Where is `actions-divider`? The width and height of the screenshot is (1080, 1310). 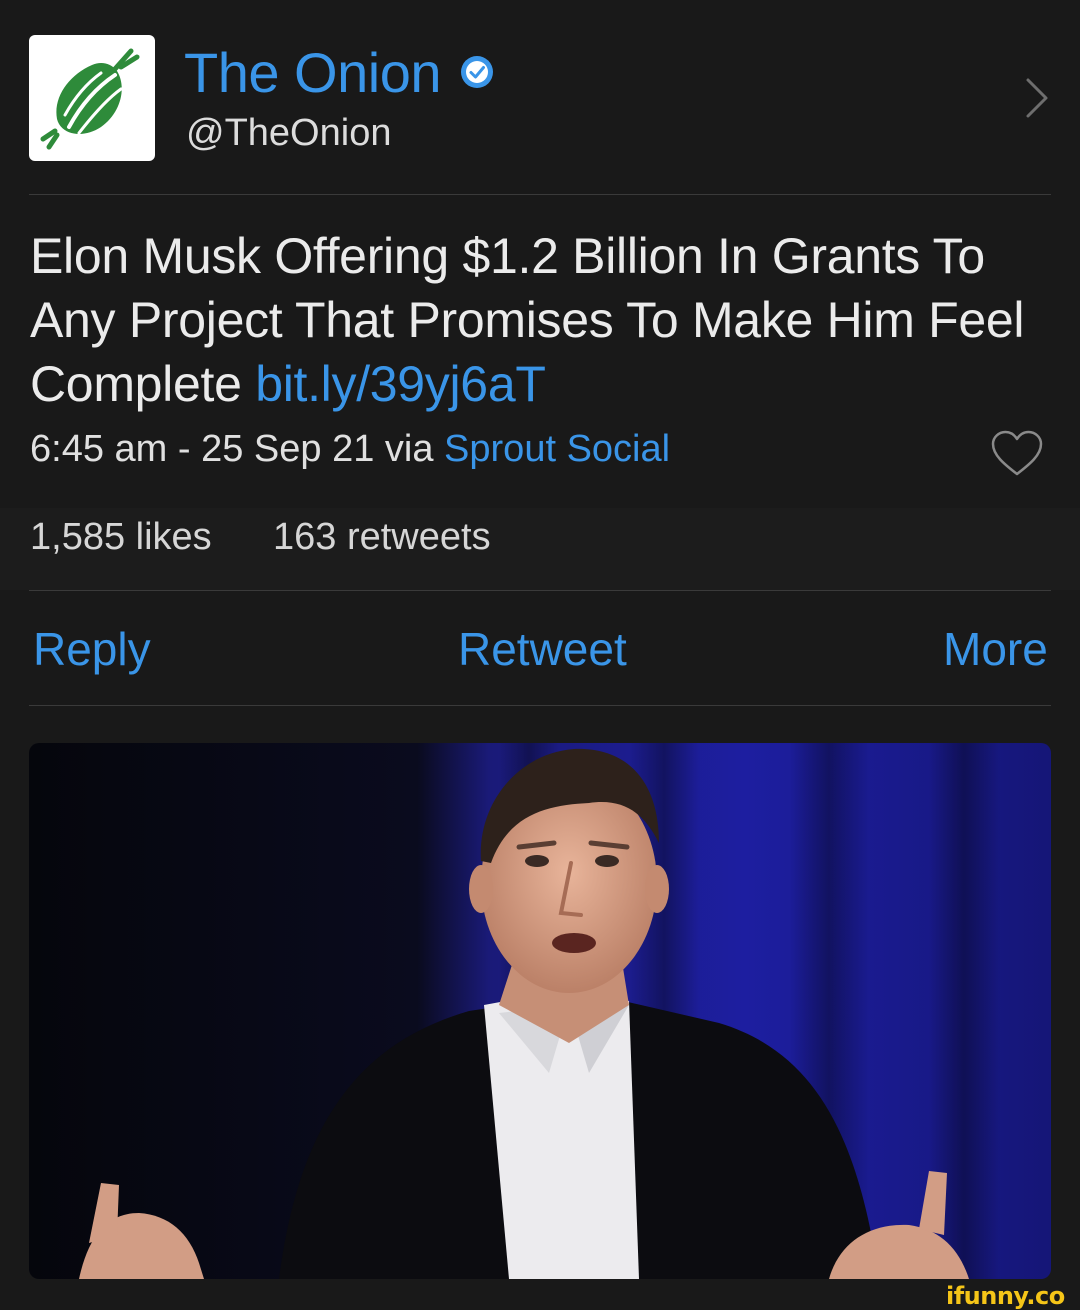
actions-divider is located at coordinates (540, 705).